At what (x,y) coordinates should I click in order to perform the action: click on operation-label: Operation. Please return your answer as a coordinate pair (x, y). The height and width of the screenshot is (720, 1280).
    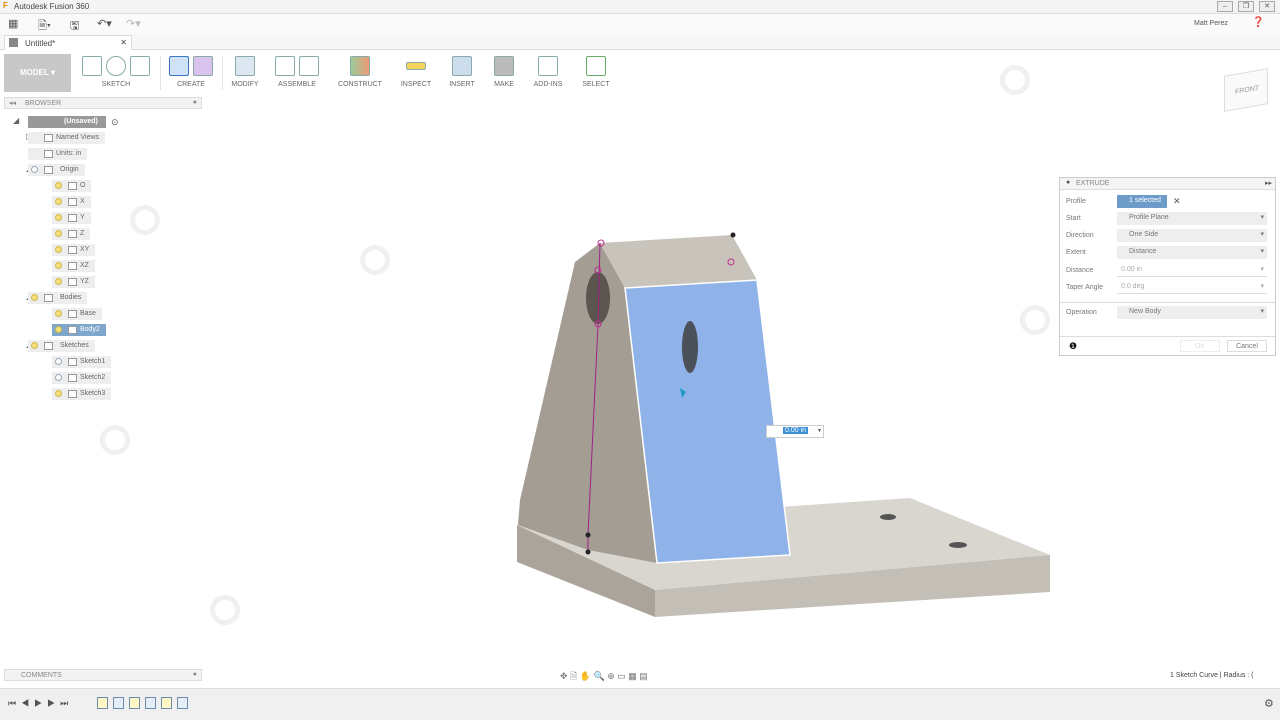
    Looking at the image, I should click on (1081, 312).